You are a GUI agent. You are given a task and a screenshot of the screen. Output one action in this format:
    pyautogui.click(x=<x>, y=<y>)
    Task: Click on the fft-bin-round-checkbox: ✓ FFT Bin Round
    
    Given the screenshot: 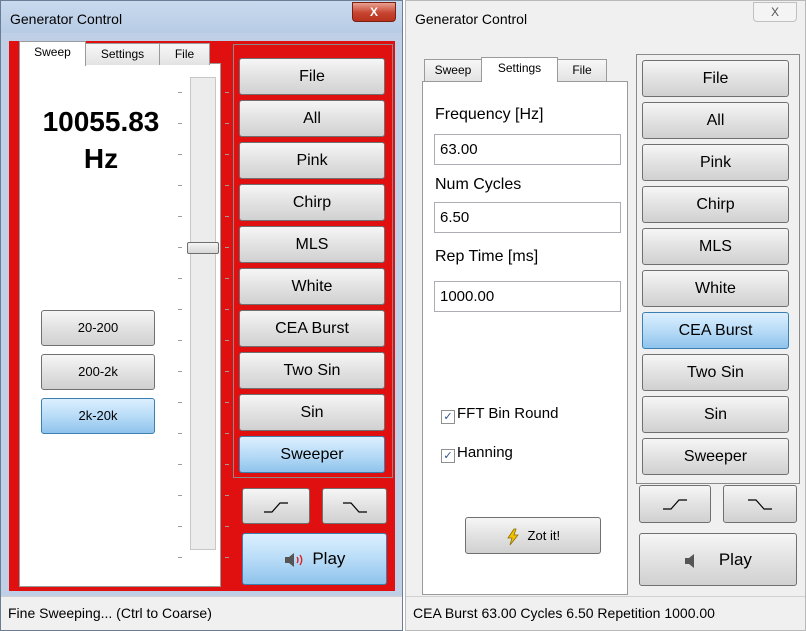 What is the action you would take?
    pyautogui.click(x=499, y=415)
    